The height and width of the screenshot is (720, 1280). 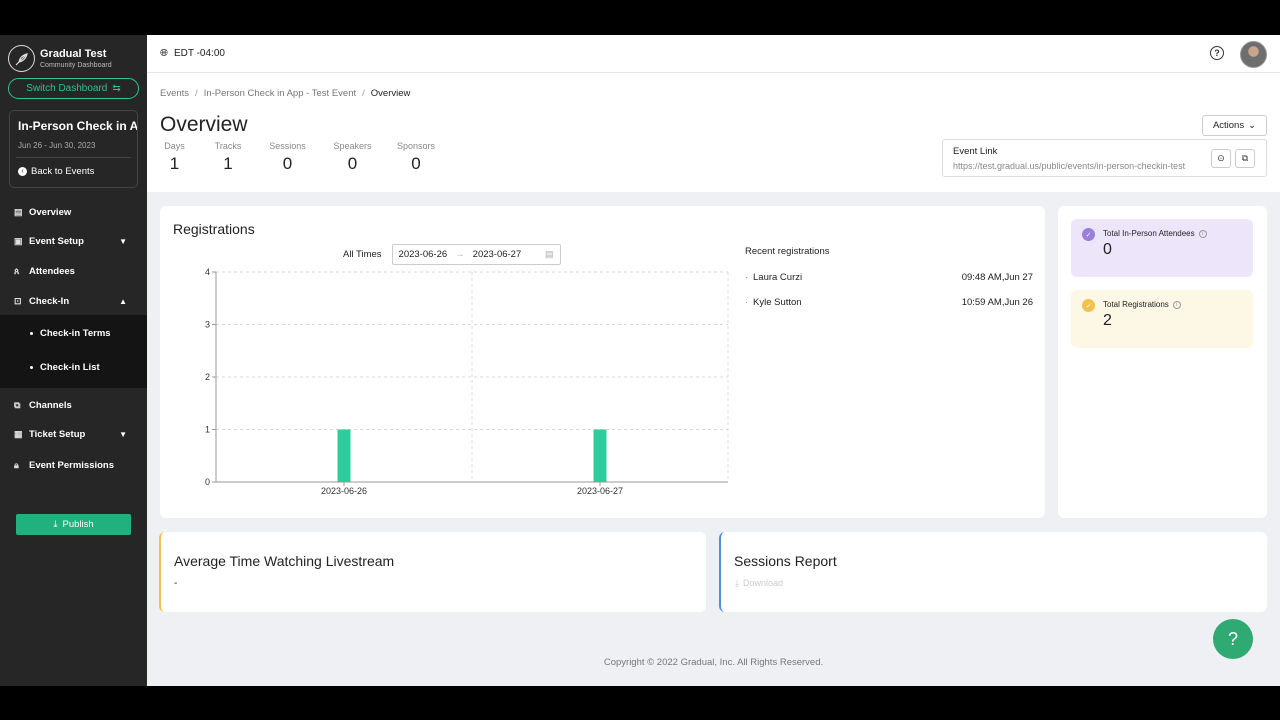 What do you see at coordinates (78, 524) in the screenshot?
I see `publish-label: Publish` at bounding box center [78, 524].